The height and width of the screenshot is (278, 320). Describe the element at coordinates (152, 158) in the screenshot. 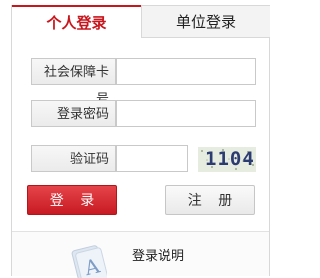

I see `captcha-input` at that location.